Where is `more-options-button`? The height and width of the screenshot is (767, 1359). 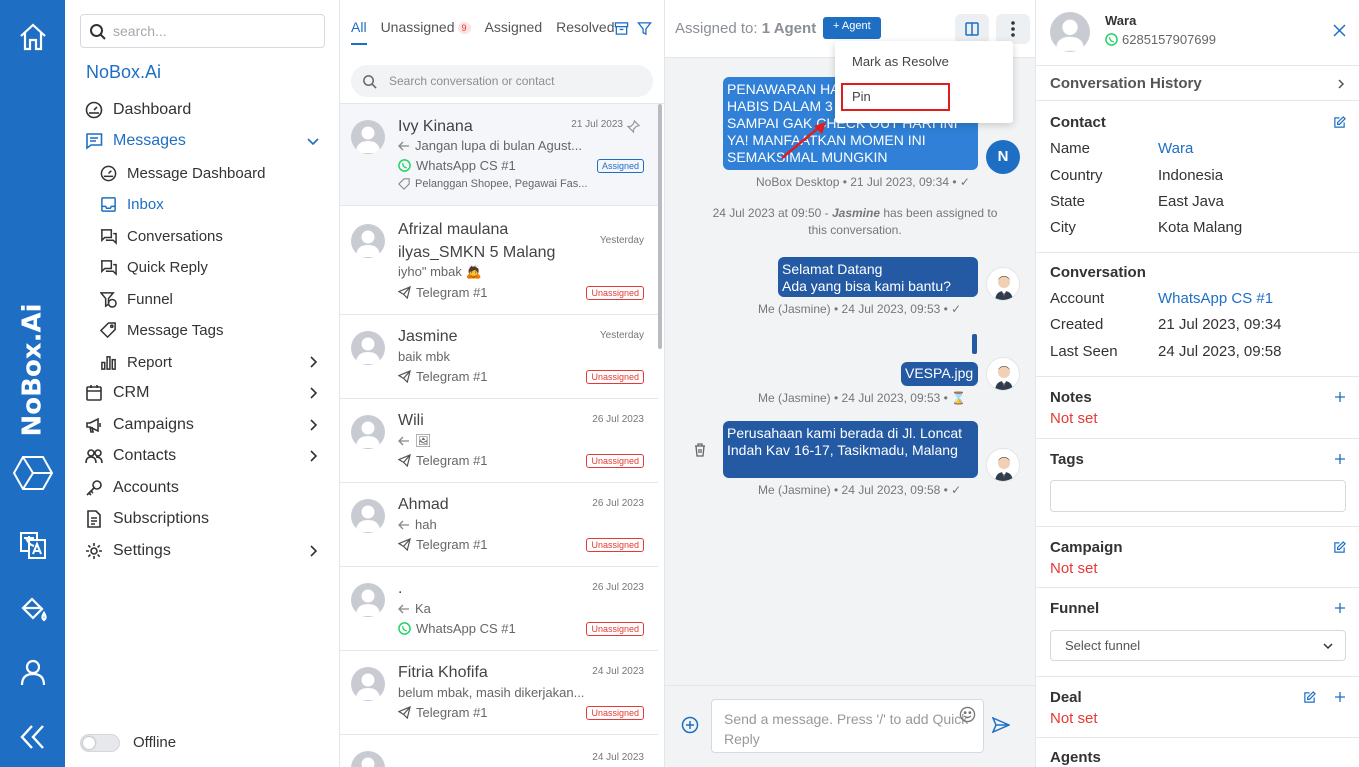 more-options-button is located at coordinates (1013, 29).